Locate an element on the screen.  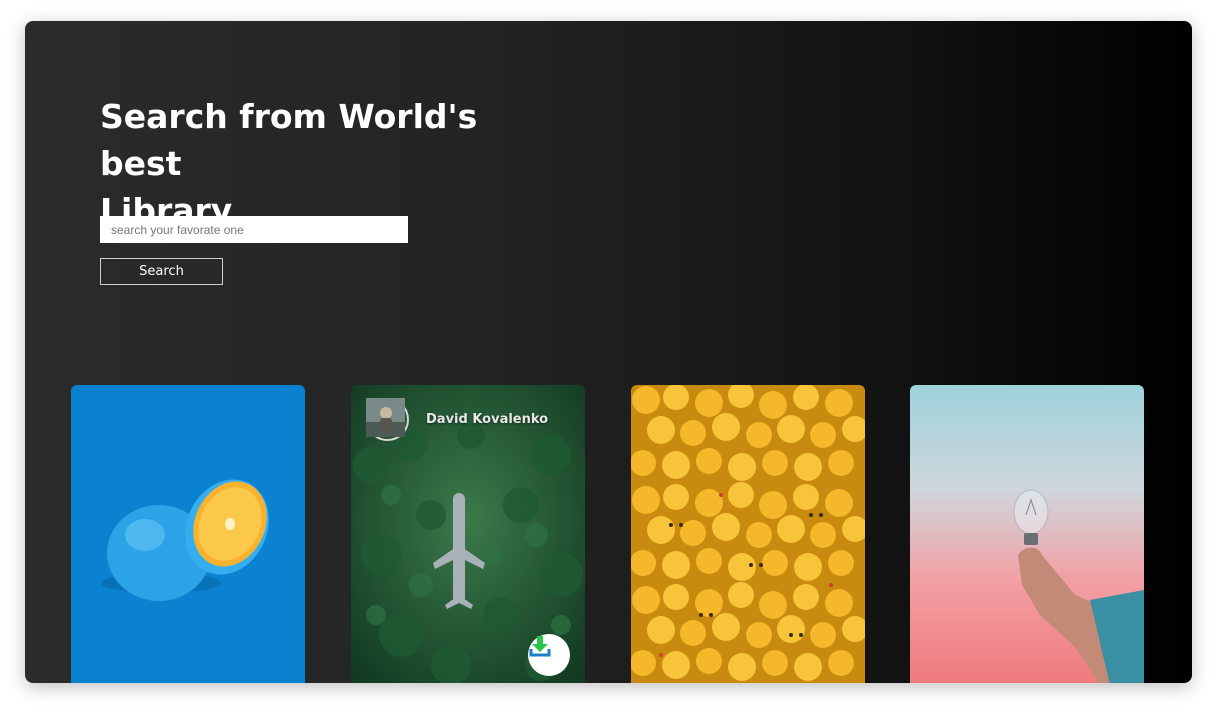
download-icon is located at coordinates (540, 646).